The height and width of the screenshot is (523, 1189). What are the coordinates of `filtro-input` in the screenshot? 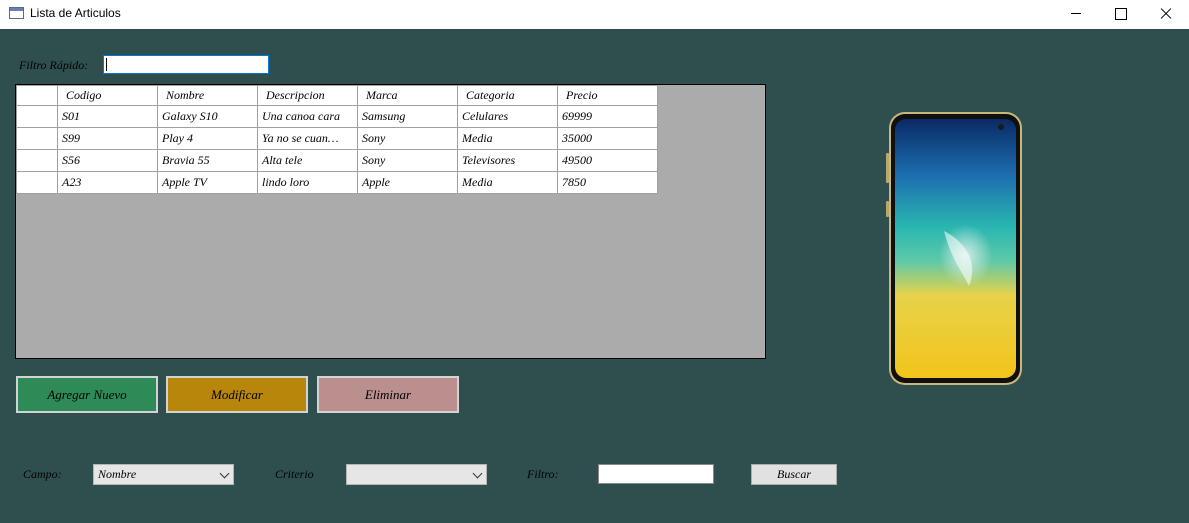 It's located at (656, 474).